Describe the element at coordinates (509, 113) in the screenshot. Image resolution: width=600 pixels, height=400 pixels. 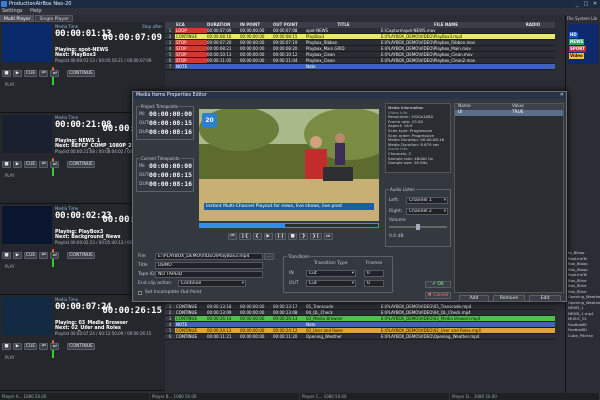
I see `nv-row: UI TRUE` at that location.